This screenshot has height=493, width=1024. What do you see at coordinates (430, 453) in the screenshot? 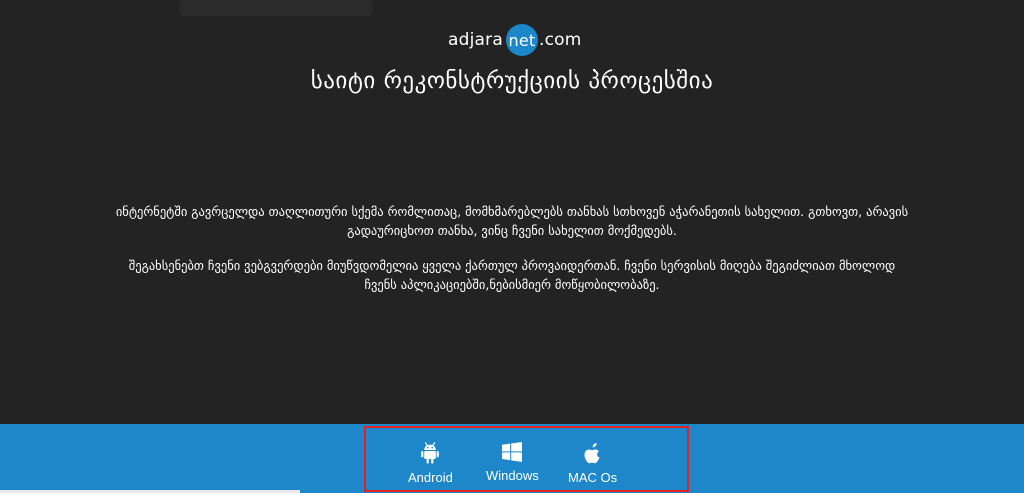
I see `android-icon` at bounding box center [430, 453].